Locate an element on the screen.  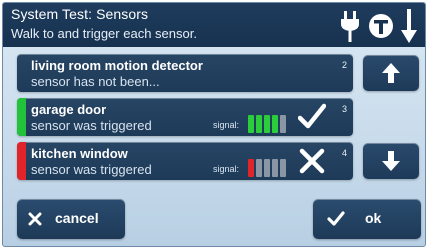
status-strip-red is located at coordinates (21, 161).